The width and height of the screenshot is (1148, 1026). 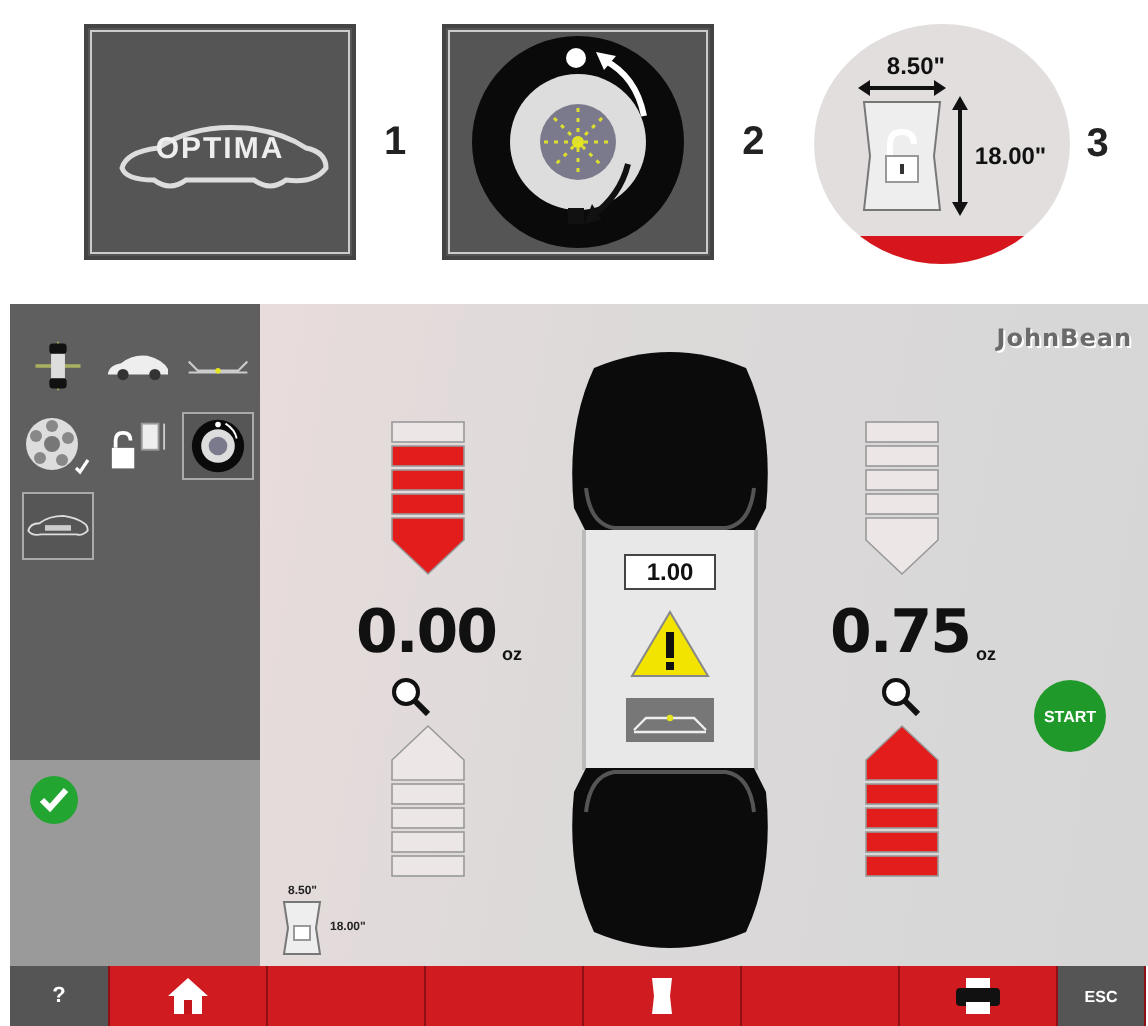 I want to click on rim-profile-icon, so click(x=670, y=720).